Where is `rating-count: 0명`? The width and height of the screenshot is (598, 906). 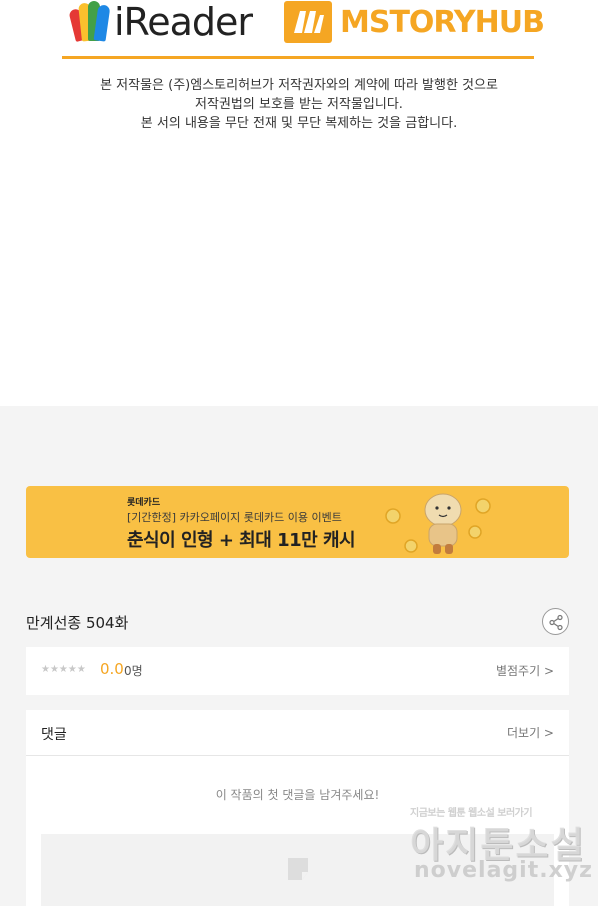 rating-count: 0명 is located at coordinates (133, 671).